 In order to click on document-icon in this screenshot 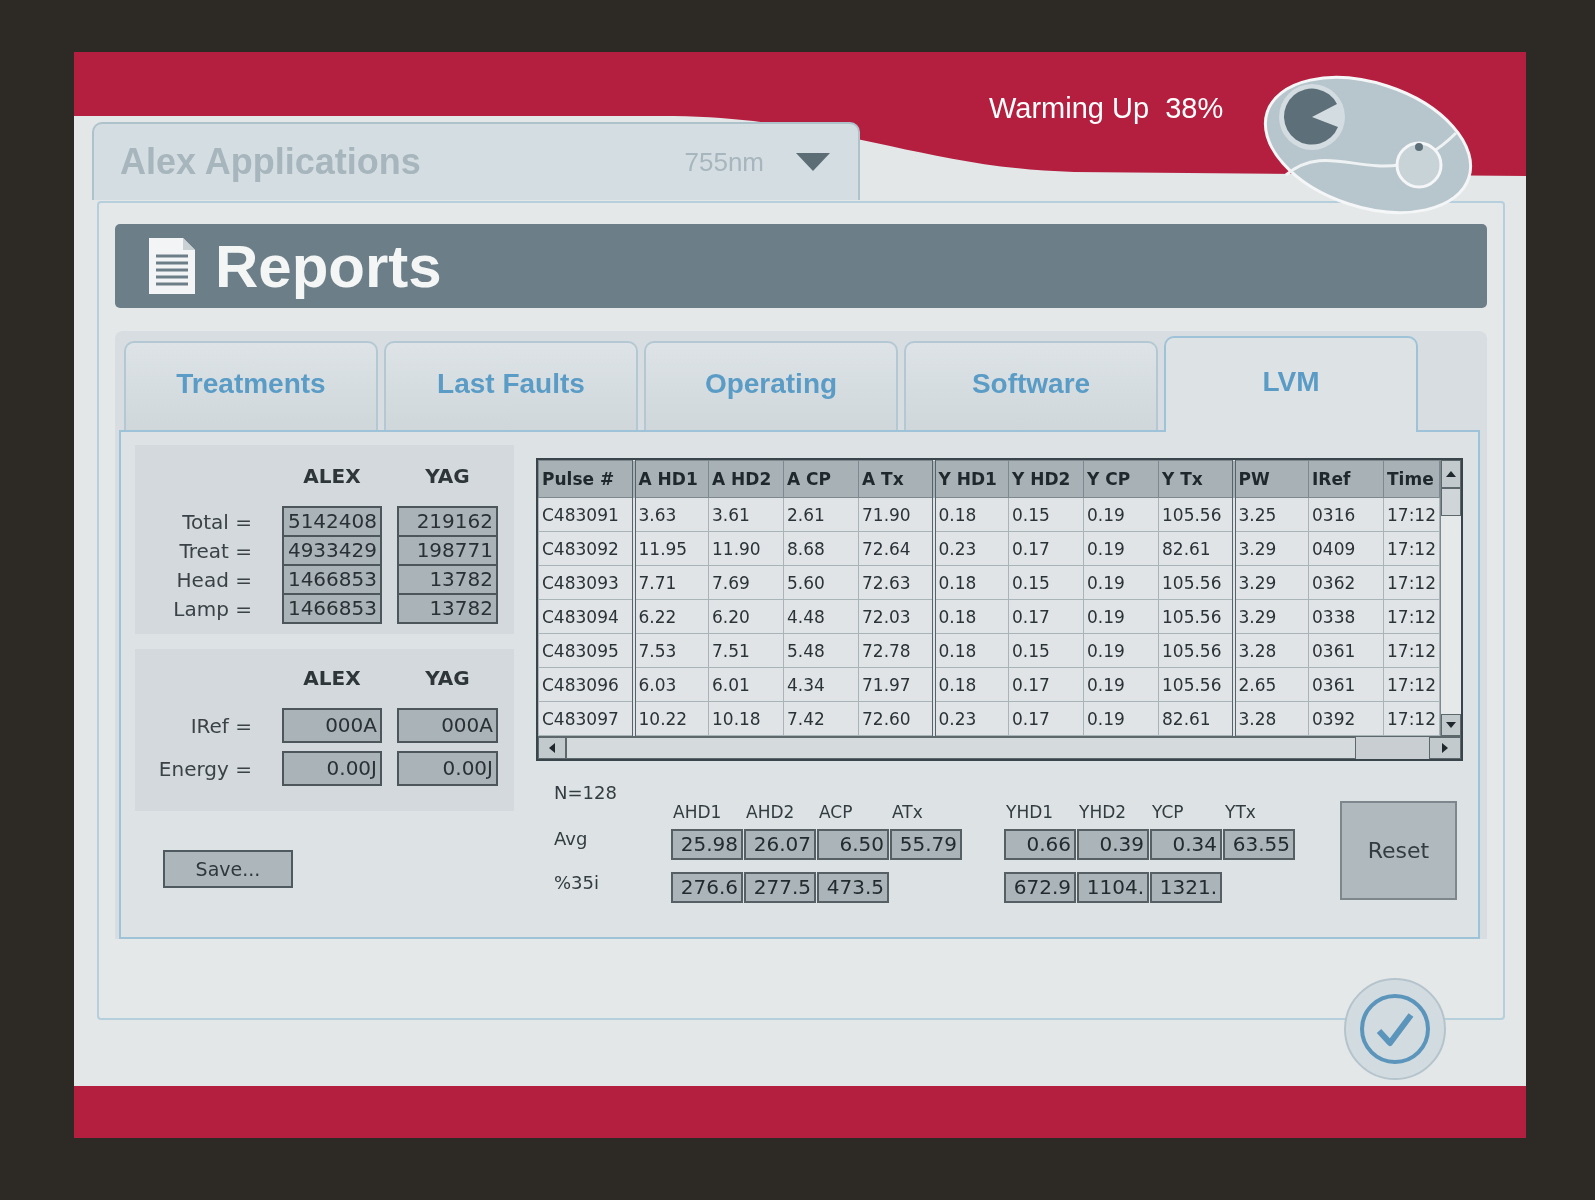, I will do `click(172, 266)`.